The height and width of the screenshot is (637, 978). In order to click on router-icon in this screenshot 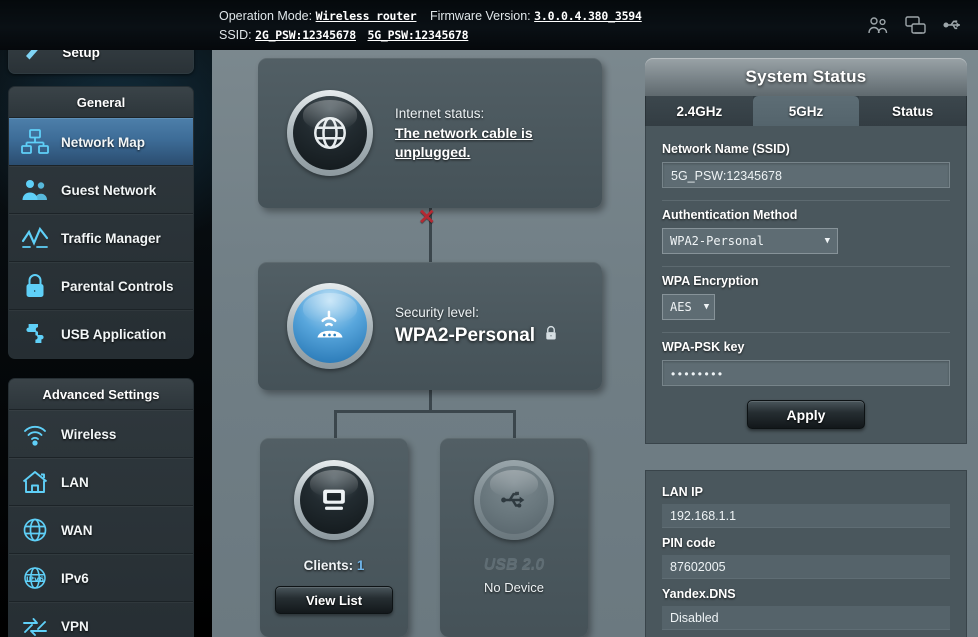, I will do `click(330, 326)`.